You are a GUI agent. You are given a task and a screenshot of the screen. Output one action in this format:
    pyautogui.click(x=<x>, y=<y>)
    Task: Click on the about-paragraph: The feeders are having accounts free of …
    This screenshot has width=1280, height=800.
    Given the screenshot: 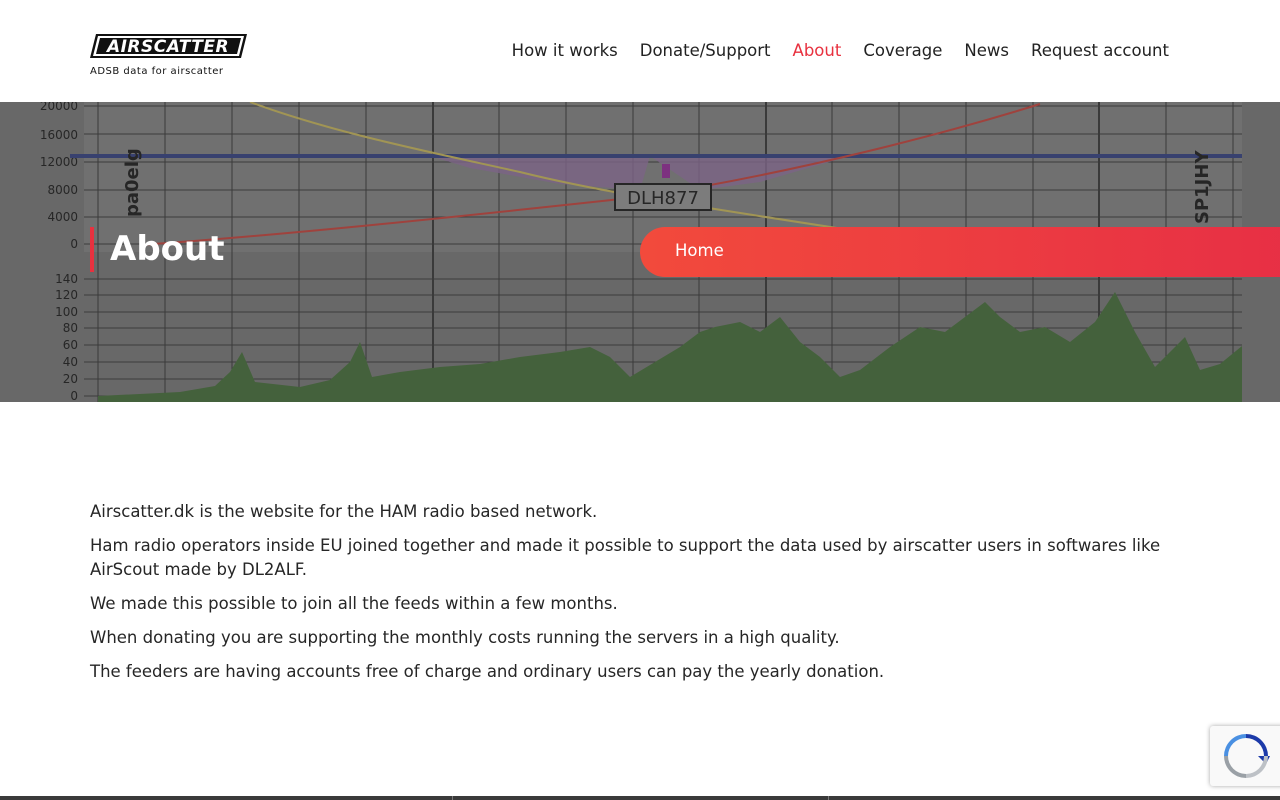 What is the action you would take?
    pyautogui.click(x=487, y=671)
    